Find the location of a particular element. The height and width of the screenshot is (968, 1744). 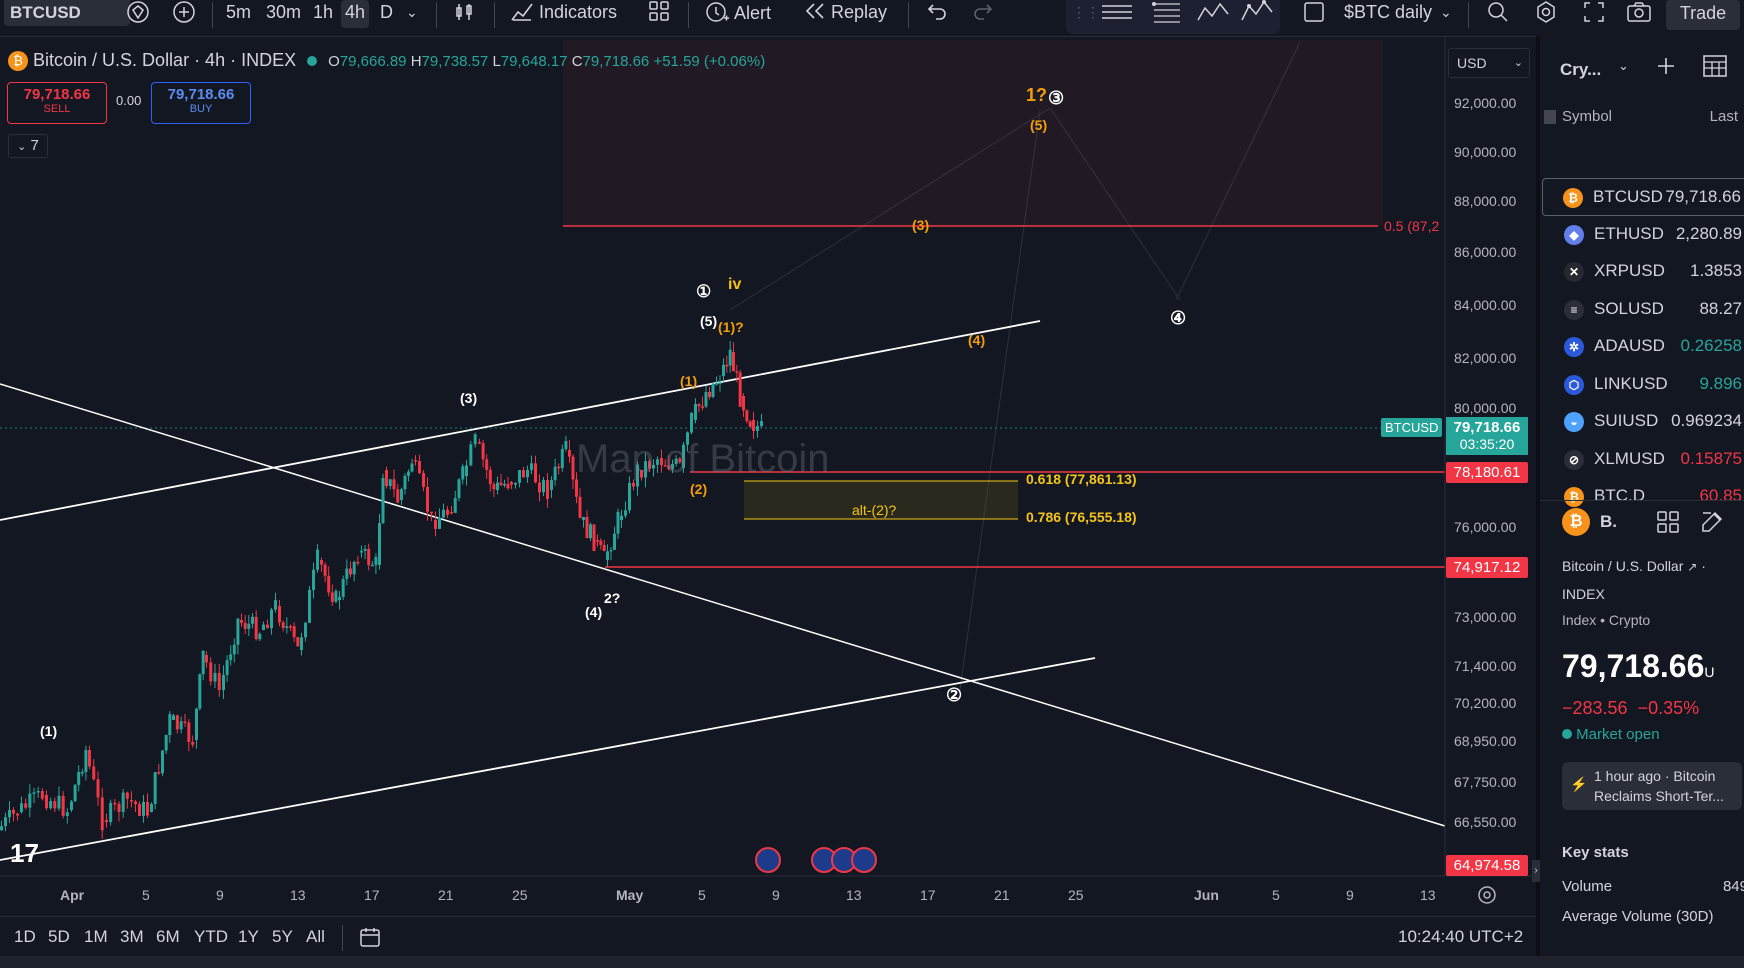

quick-search-icon is located at coordinates (1498, 14).